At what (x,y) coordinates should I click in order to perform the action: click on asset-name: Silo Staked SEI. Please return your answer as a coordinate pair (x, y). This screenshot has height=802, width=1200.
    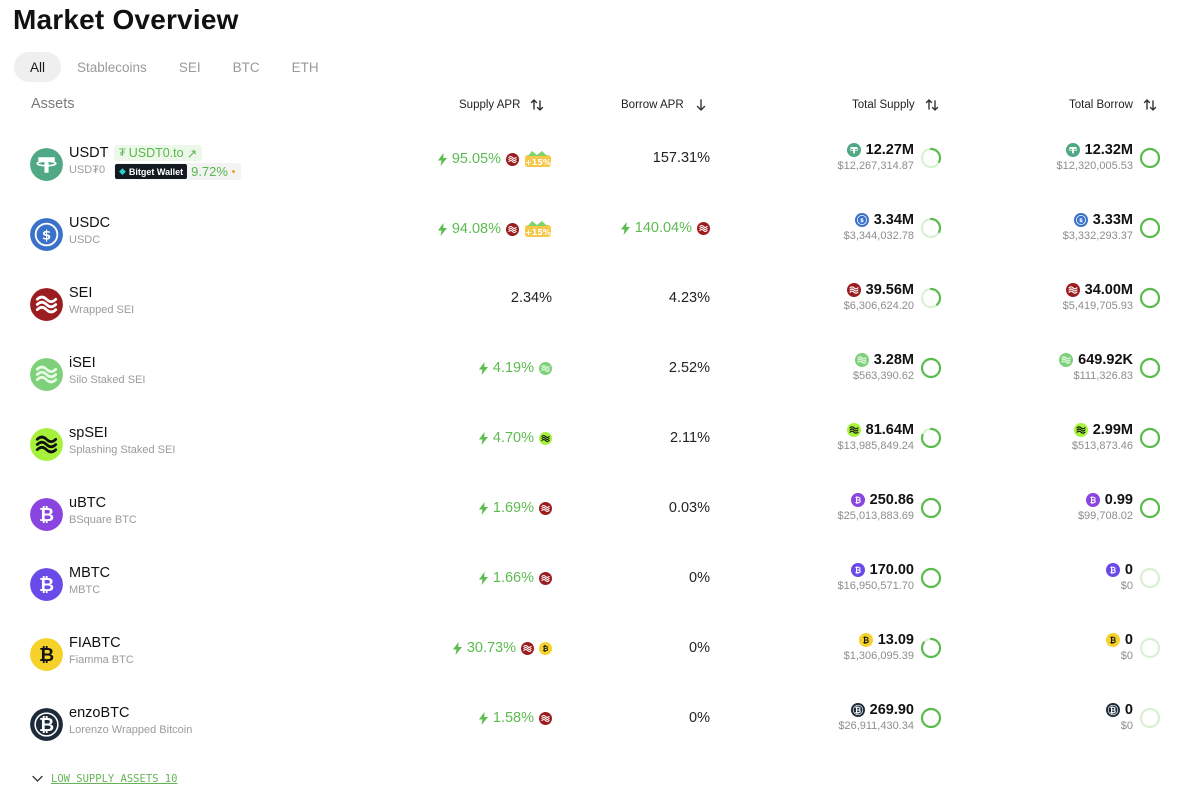
    Looking at the image, I should click on (107, 380).